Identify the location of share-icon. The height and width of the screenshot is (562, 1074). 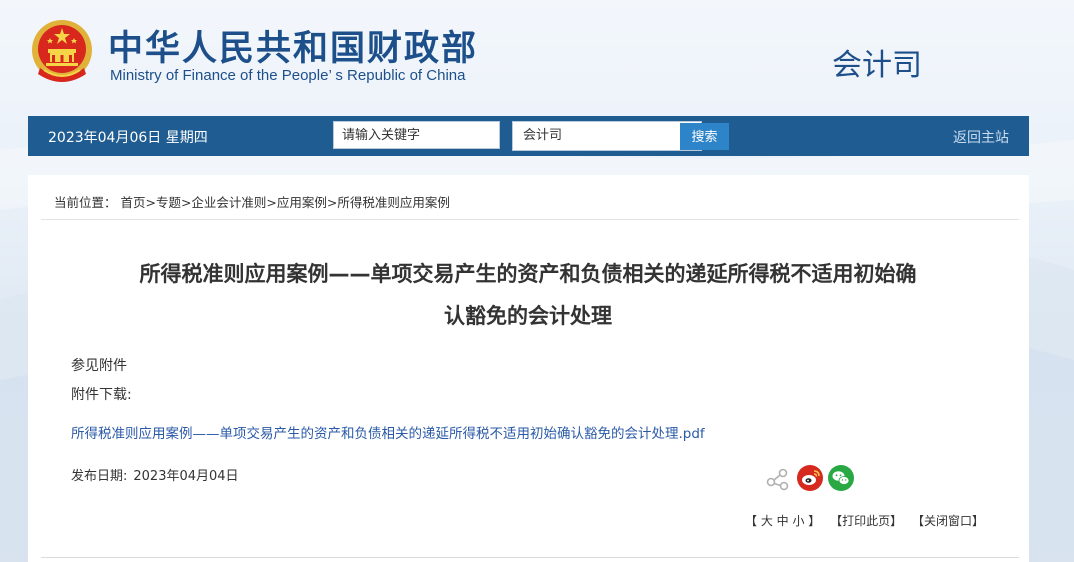
(777, 478).